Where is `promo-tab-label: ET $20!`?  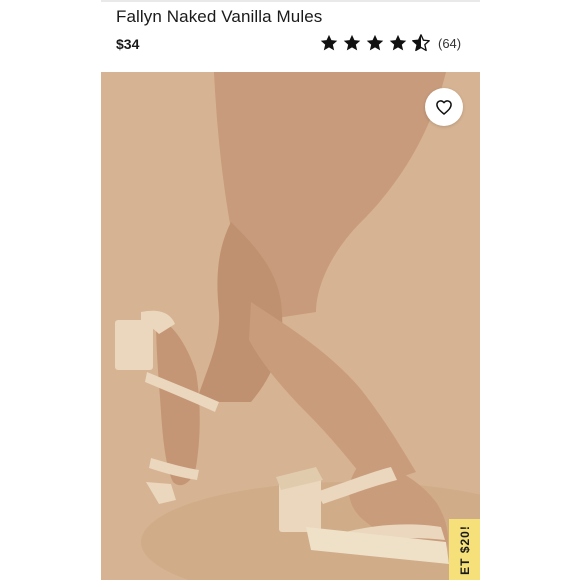 promo-tab-label: ET $20! is located at coordinates (464, 549).